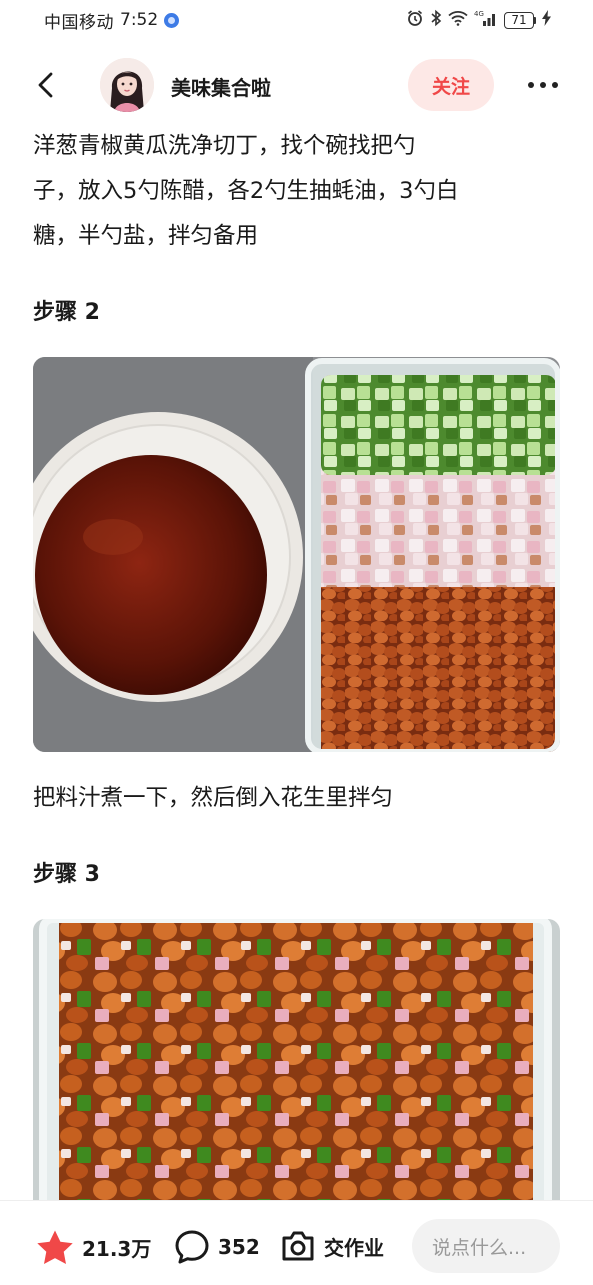 This screenshot has width=593, height=1285. What do you see at coordinates (66, 312) in the screenshot?
I see `step2-title: 步骤 2` at bounding box center [66, 312].